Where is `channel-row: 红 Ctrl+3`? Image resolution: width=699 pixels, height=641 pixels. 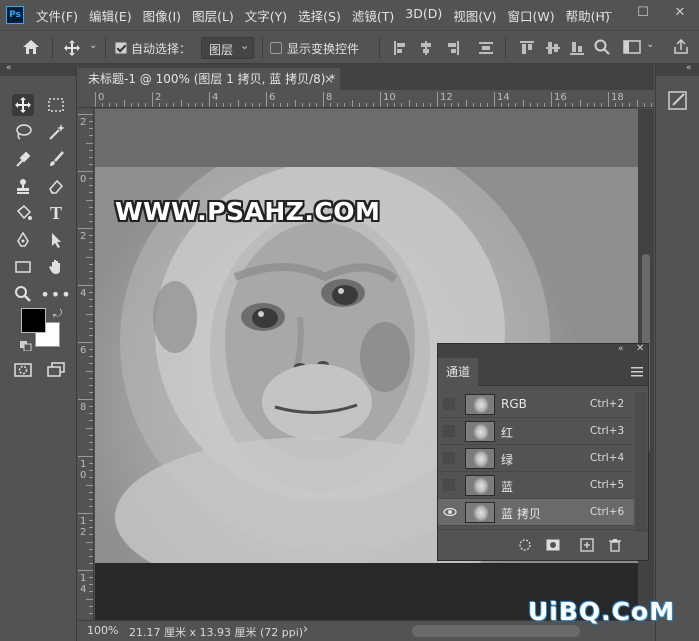 channel-row: 红 Ctrl+3 is located at coordinates (536, 431).